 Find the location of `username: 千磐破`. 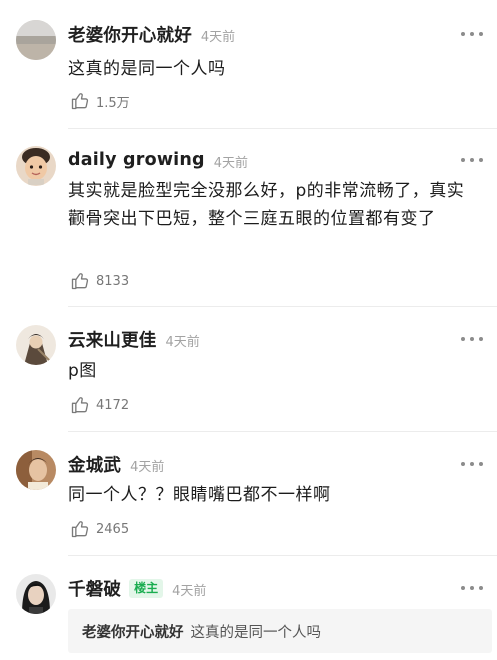

username: 千磐破 is located at coordinates (94, 588).